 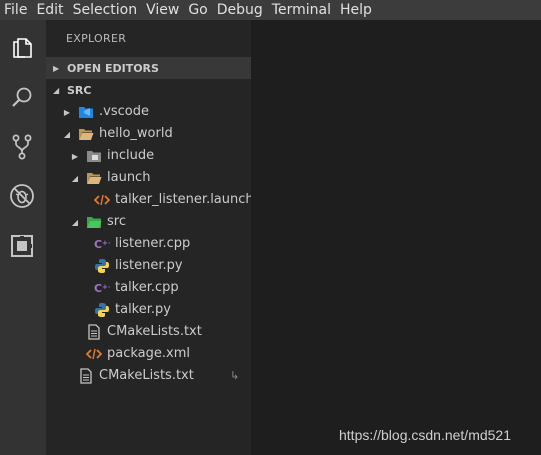 What do you see at coordinates (235, 375) in the screenshot?
I see `symlink-icon: ↳` at bounding box center [235, 375].